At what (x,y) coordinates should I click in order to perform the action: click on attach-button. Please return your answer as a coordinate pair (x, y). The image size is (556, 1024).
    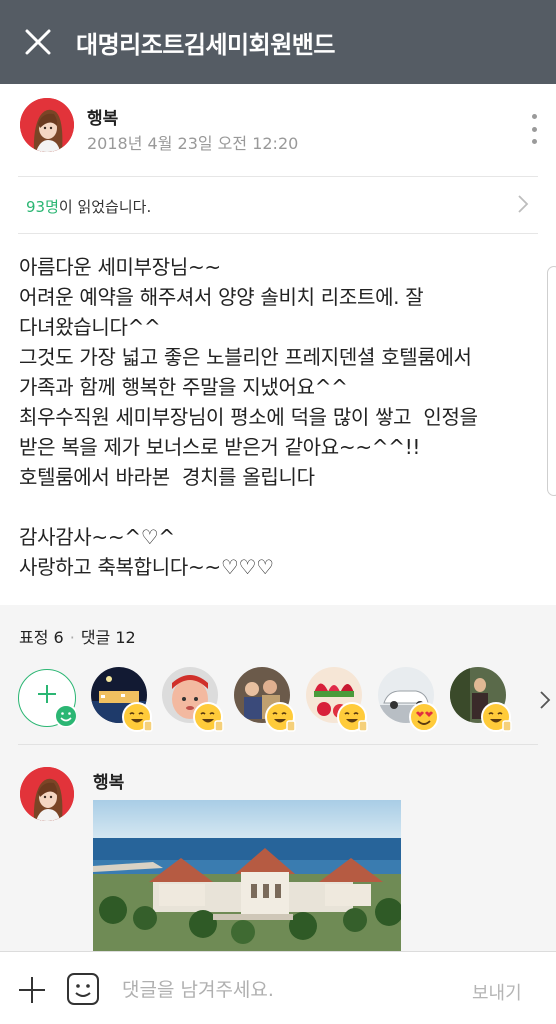
    Looking at the image, I should click on (32, 990).